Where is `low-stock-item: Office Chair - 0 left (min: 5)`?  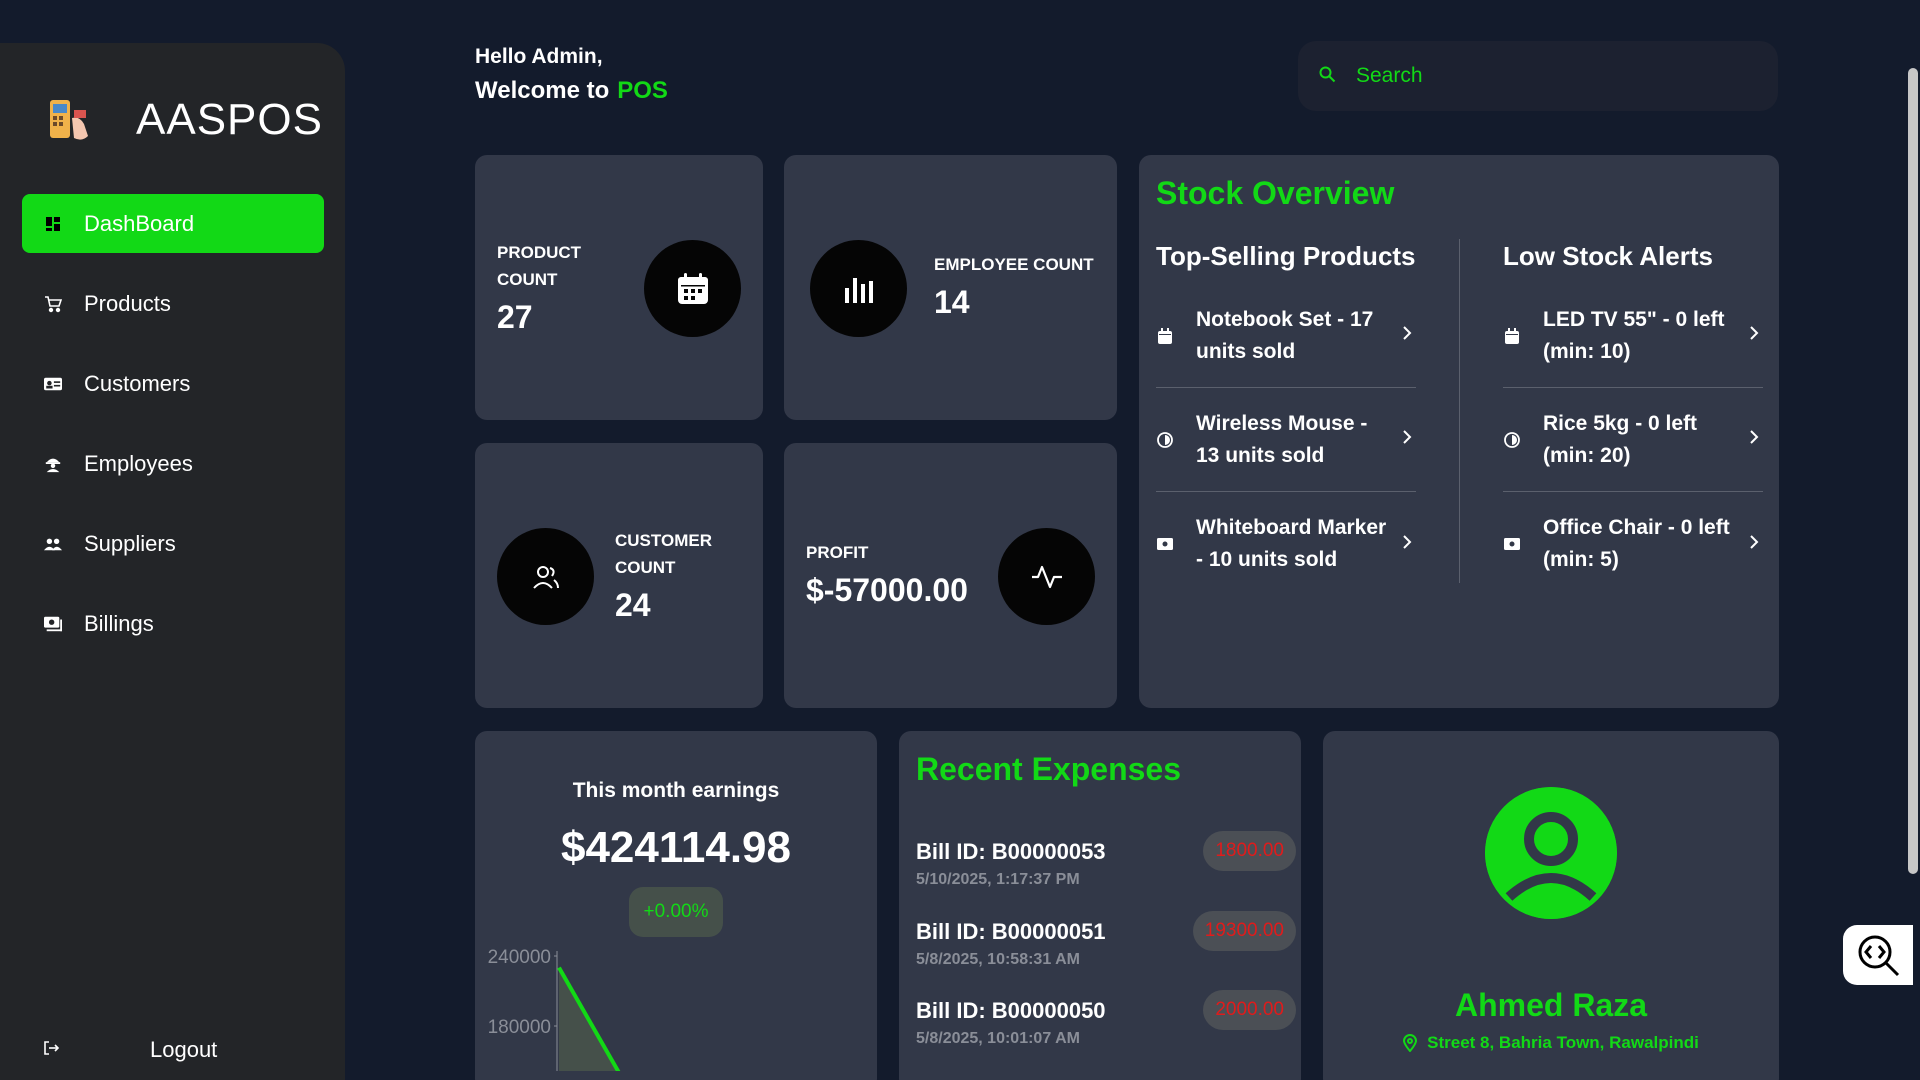
low-stock-item: Office Chair - 0 left (min: 5) is located at coordinates (1633, 544).